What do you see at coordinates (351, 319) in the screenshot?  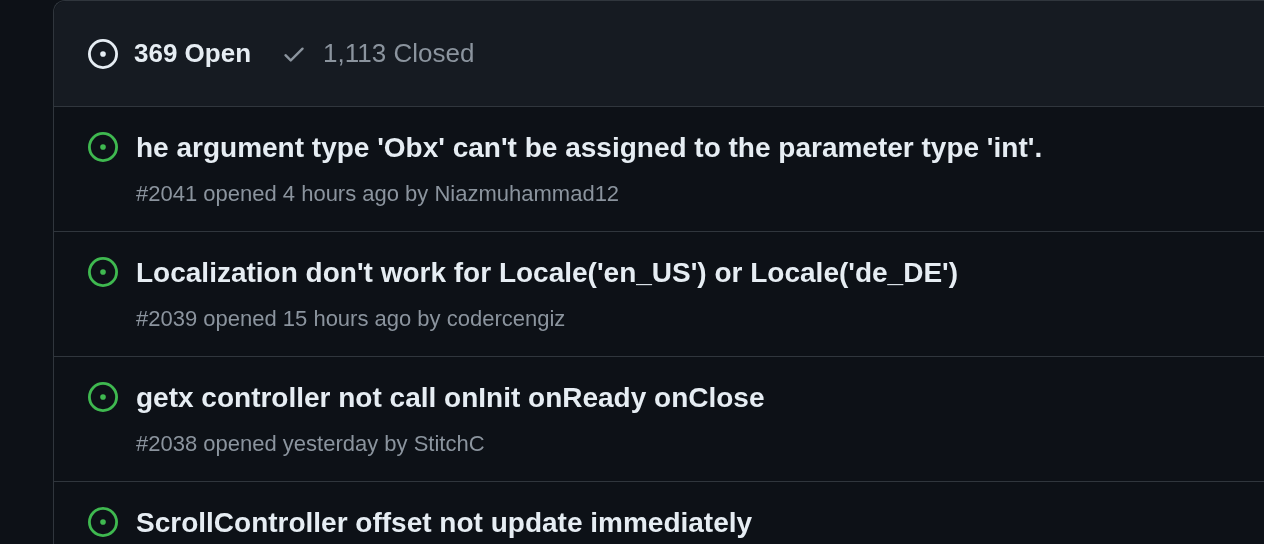 I see `issue-meta: #2039 opened 15 hours ago by codercengiz` at bounding box center [351, 319].